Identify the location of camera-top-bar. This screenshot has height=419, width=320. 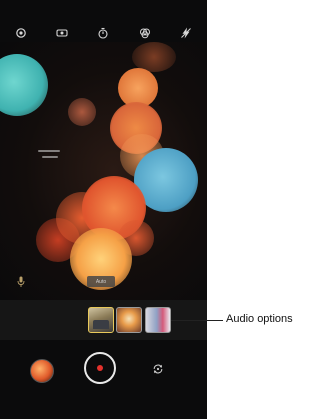
(103, 33).